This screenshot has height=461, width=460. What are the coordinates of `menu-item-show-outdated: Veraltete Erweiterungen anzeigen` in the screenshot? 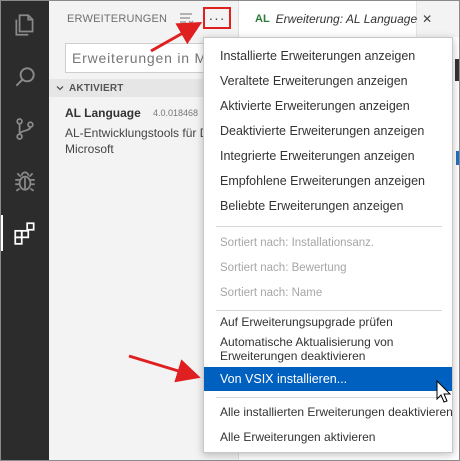 It's located at (328, 81).